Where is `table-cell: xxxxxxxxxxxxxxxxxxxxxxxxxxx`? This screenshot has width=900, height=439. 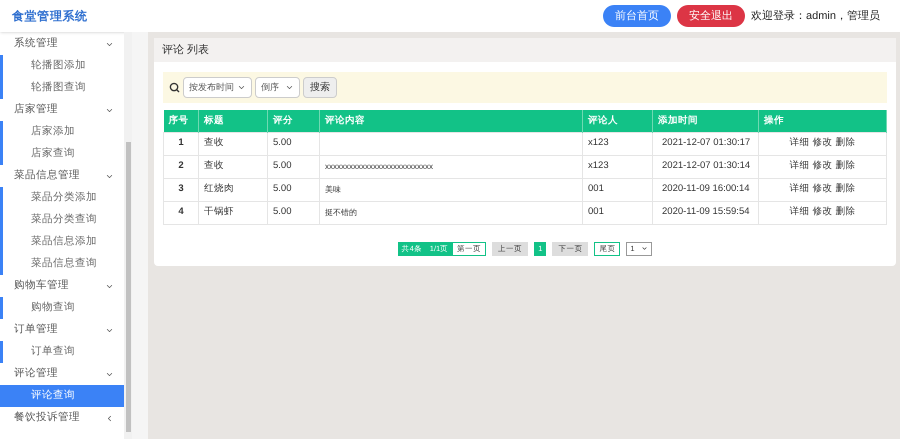
table-cell: xxxxxxxxxxxxxxxxxxxxxxxxxxx is located at coordinates (451, 166).